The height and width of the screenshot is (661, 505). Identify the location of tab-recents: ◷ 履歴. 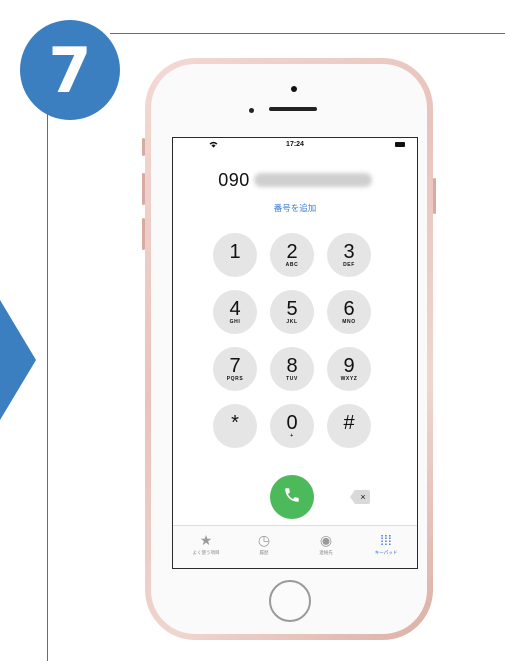
(264, 544).